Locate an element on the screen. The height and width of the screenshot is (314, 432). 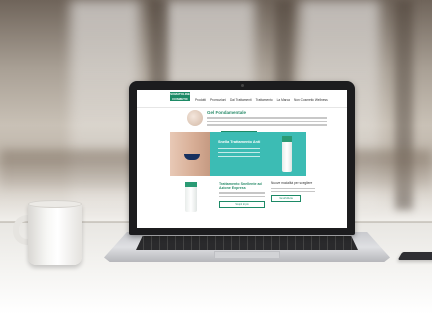
side-button: Vai all'offerta is located at coordinates (286, 199).